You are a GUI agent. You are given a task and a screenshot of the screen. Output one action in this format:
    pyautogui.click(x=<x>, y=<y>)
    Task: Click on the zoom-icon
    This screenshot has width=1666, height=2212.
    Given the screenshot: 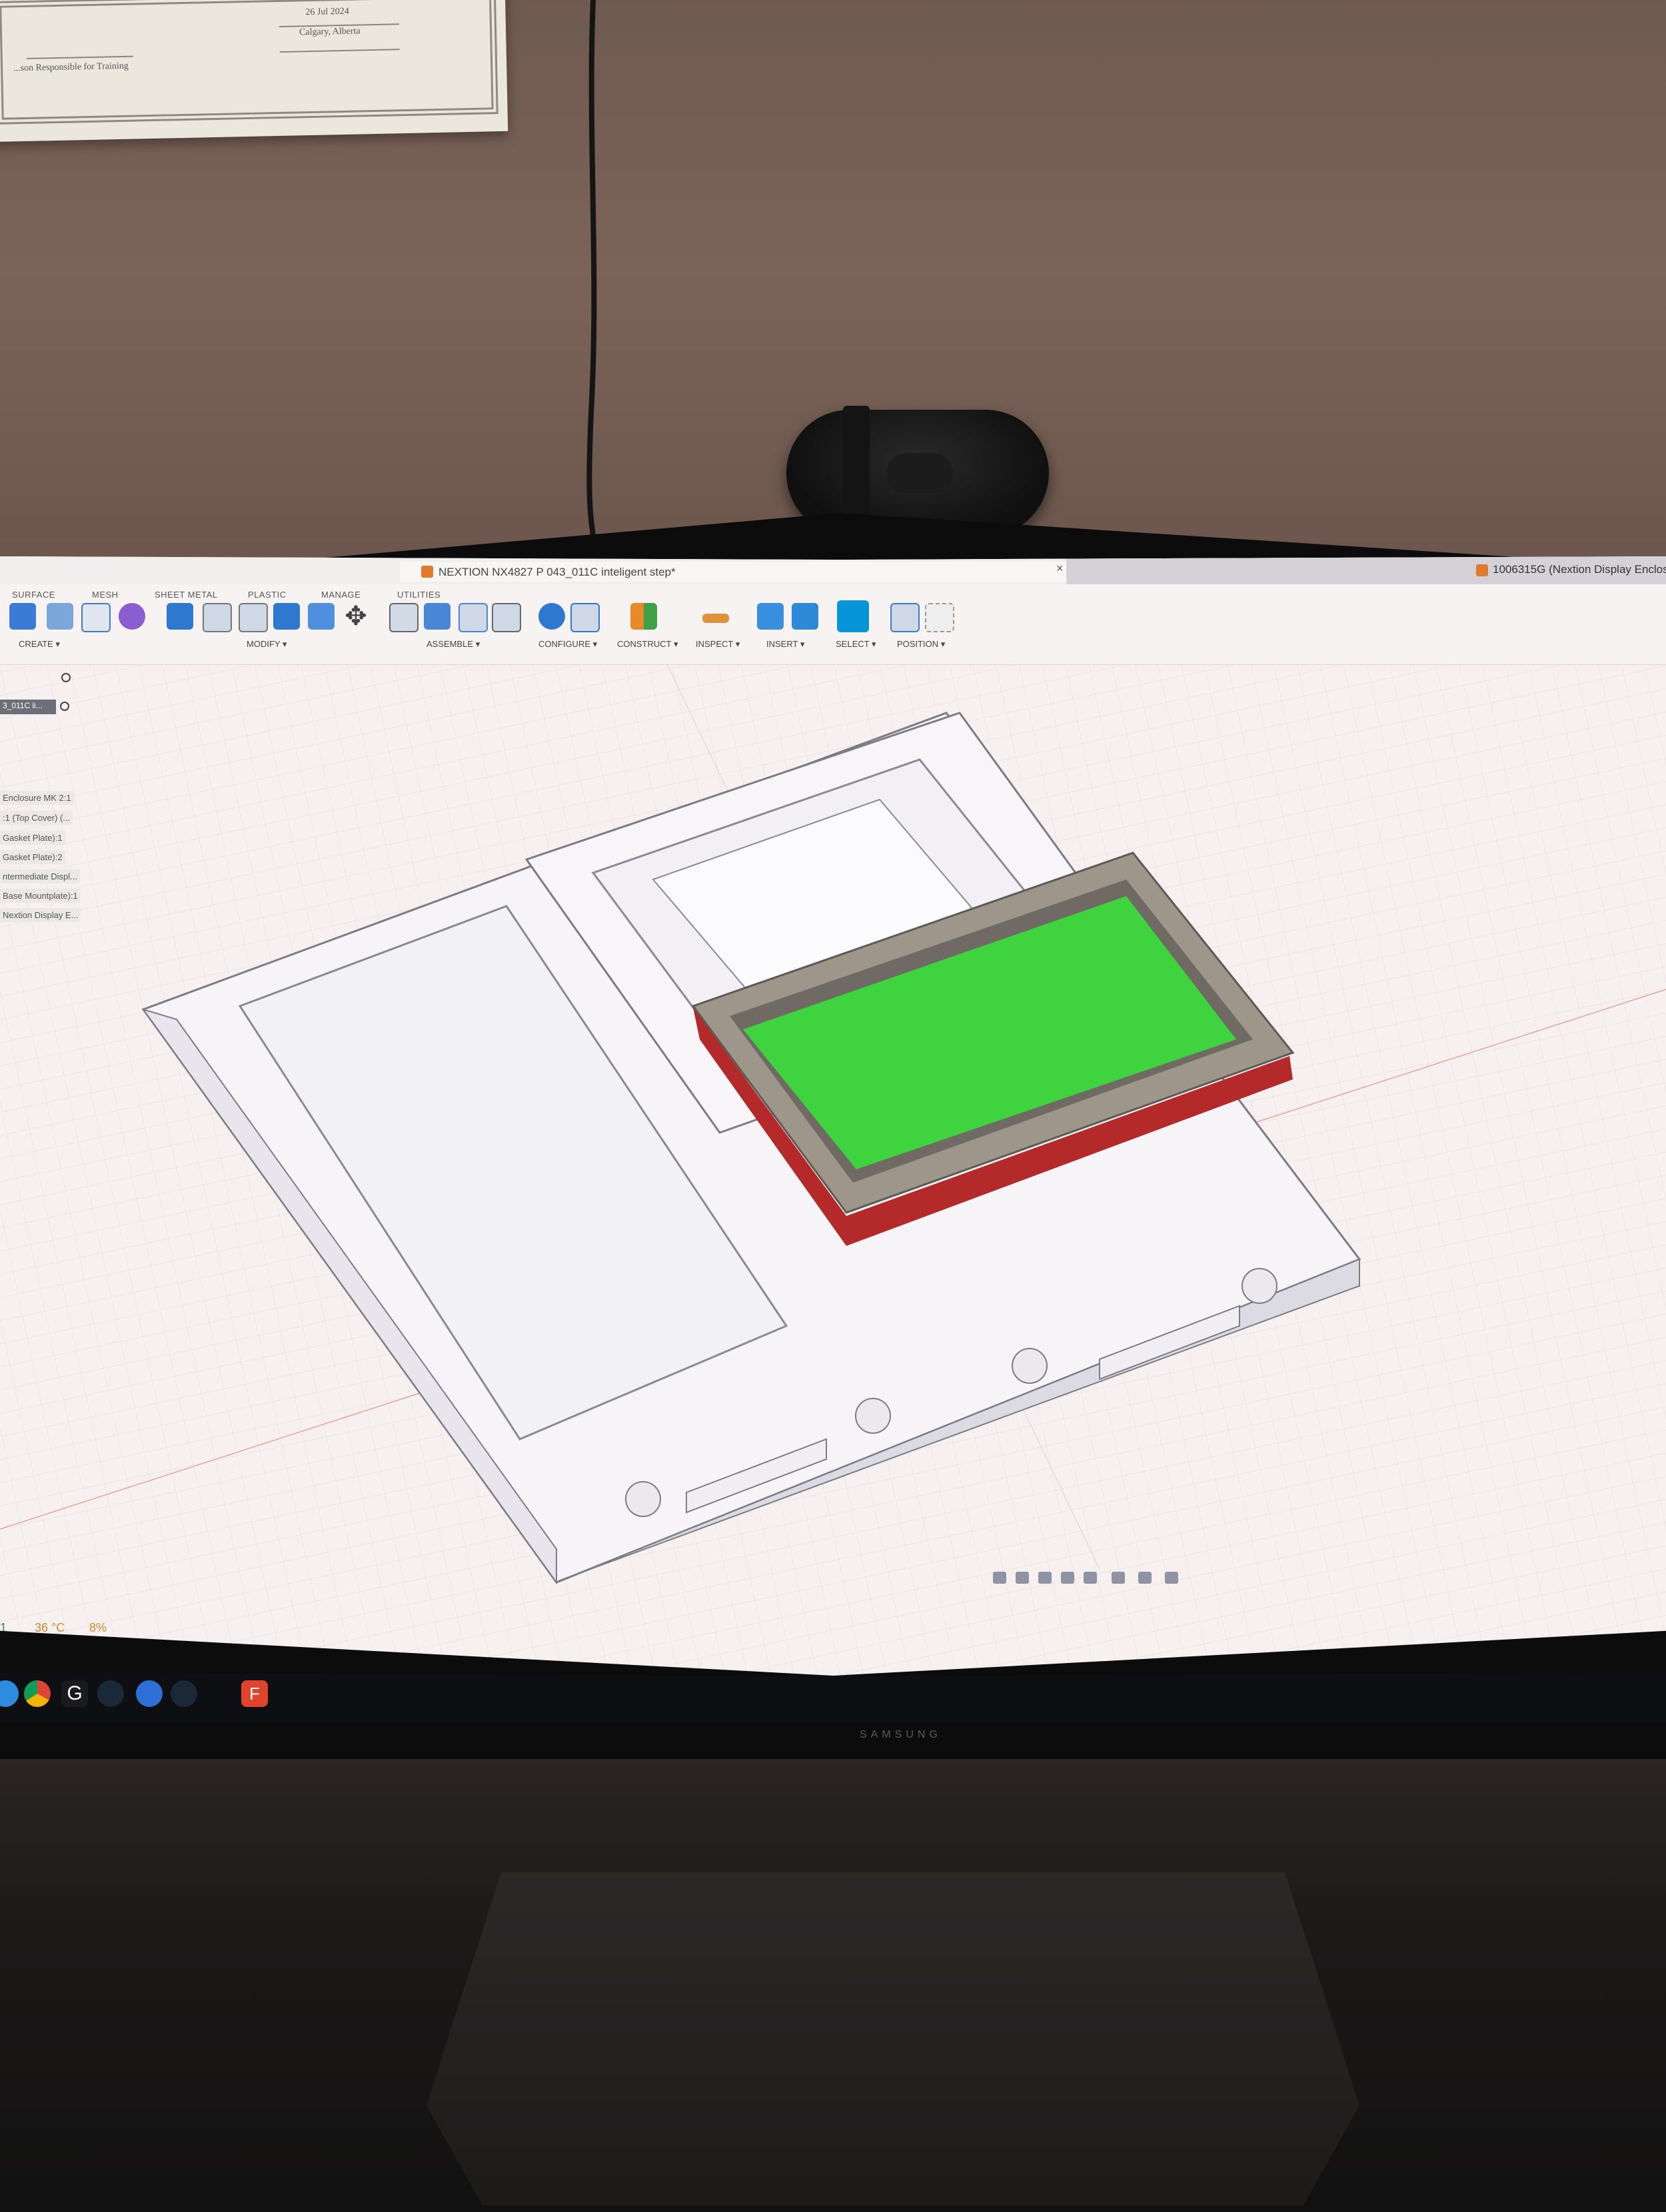 What is the action you would take?
    pyautogui.click(x=1067, y=1578)
    